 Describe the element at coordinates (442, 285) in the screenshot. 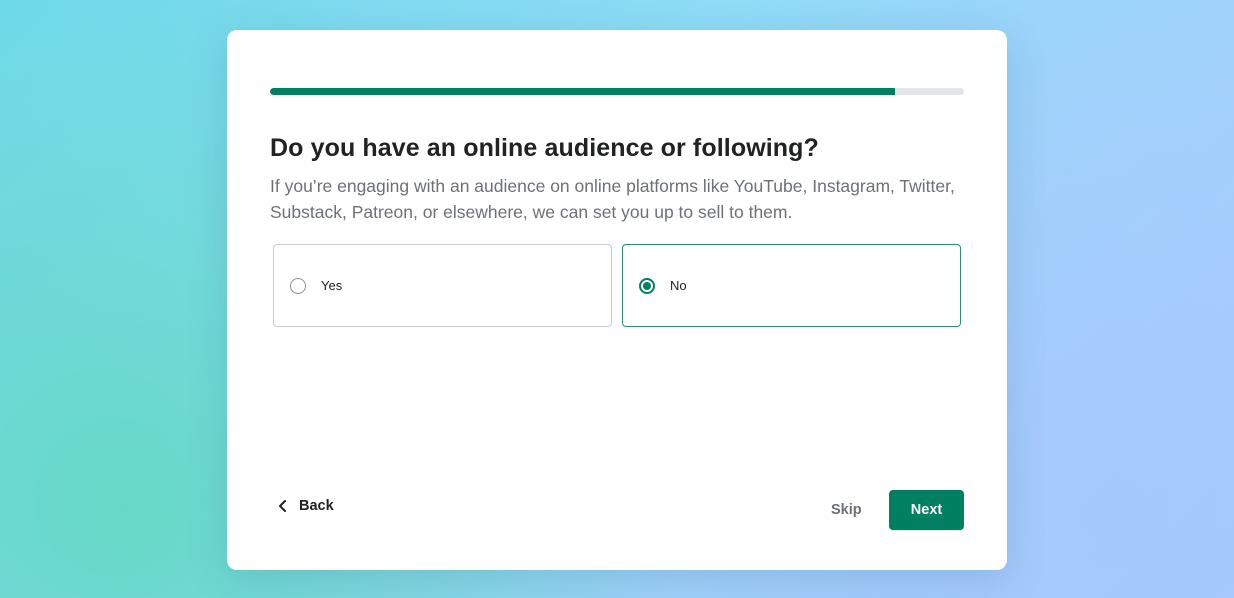

I see `option-yes: Yes` at that location.